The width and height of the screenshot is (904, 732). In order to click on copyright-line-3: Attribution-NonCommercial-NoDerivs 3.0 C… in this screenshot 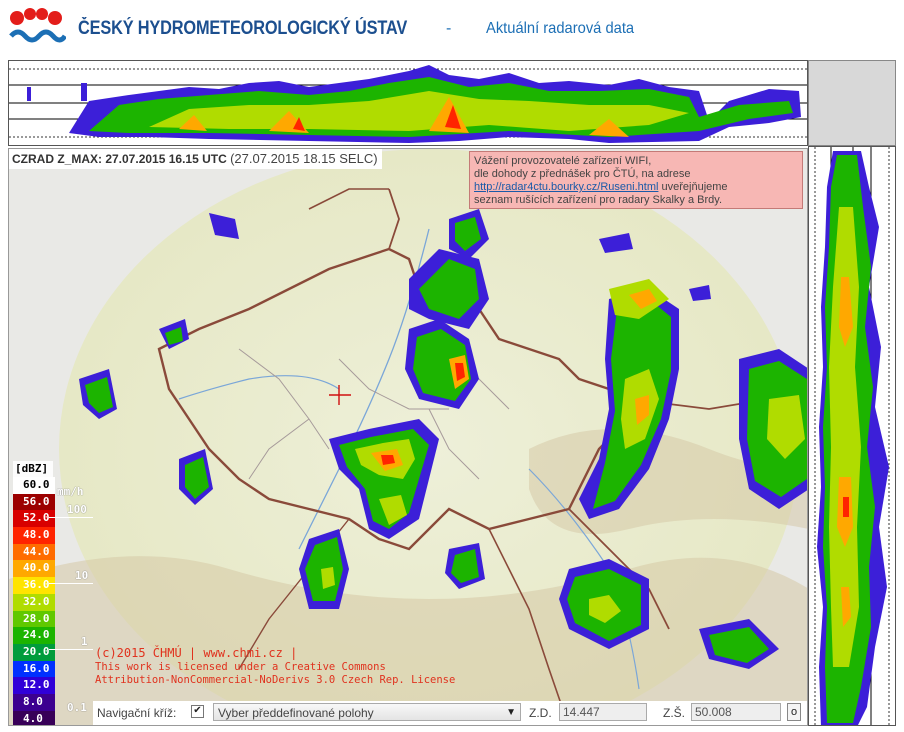, I will do `click(275, 680)`.